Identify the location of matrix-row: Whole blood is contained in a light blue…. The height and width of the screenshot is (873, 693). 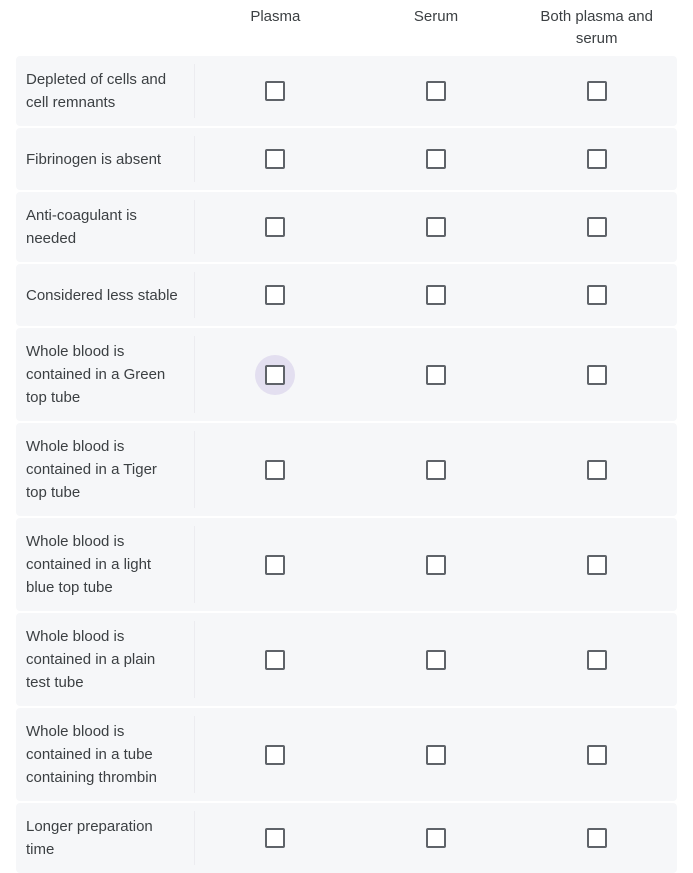
(346, 564).